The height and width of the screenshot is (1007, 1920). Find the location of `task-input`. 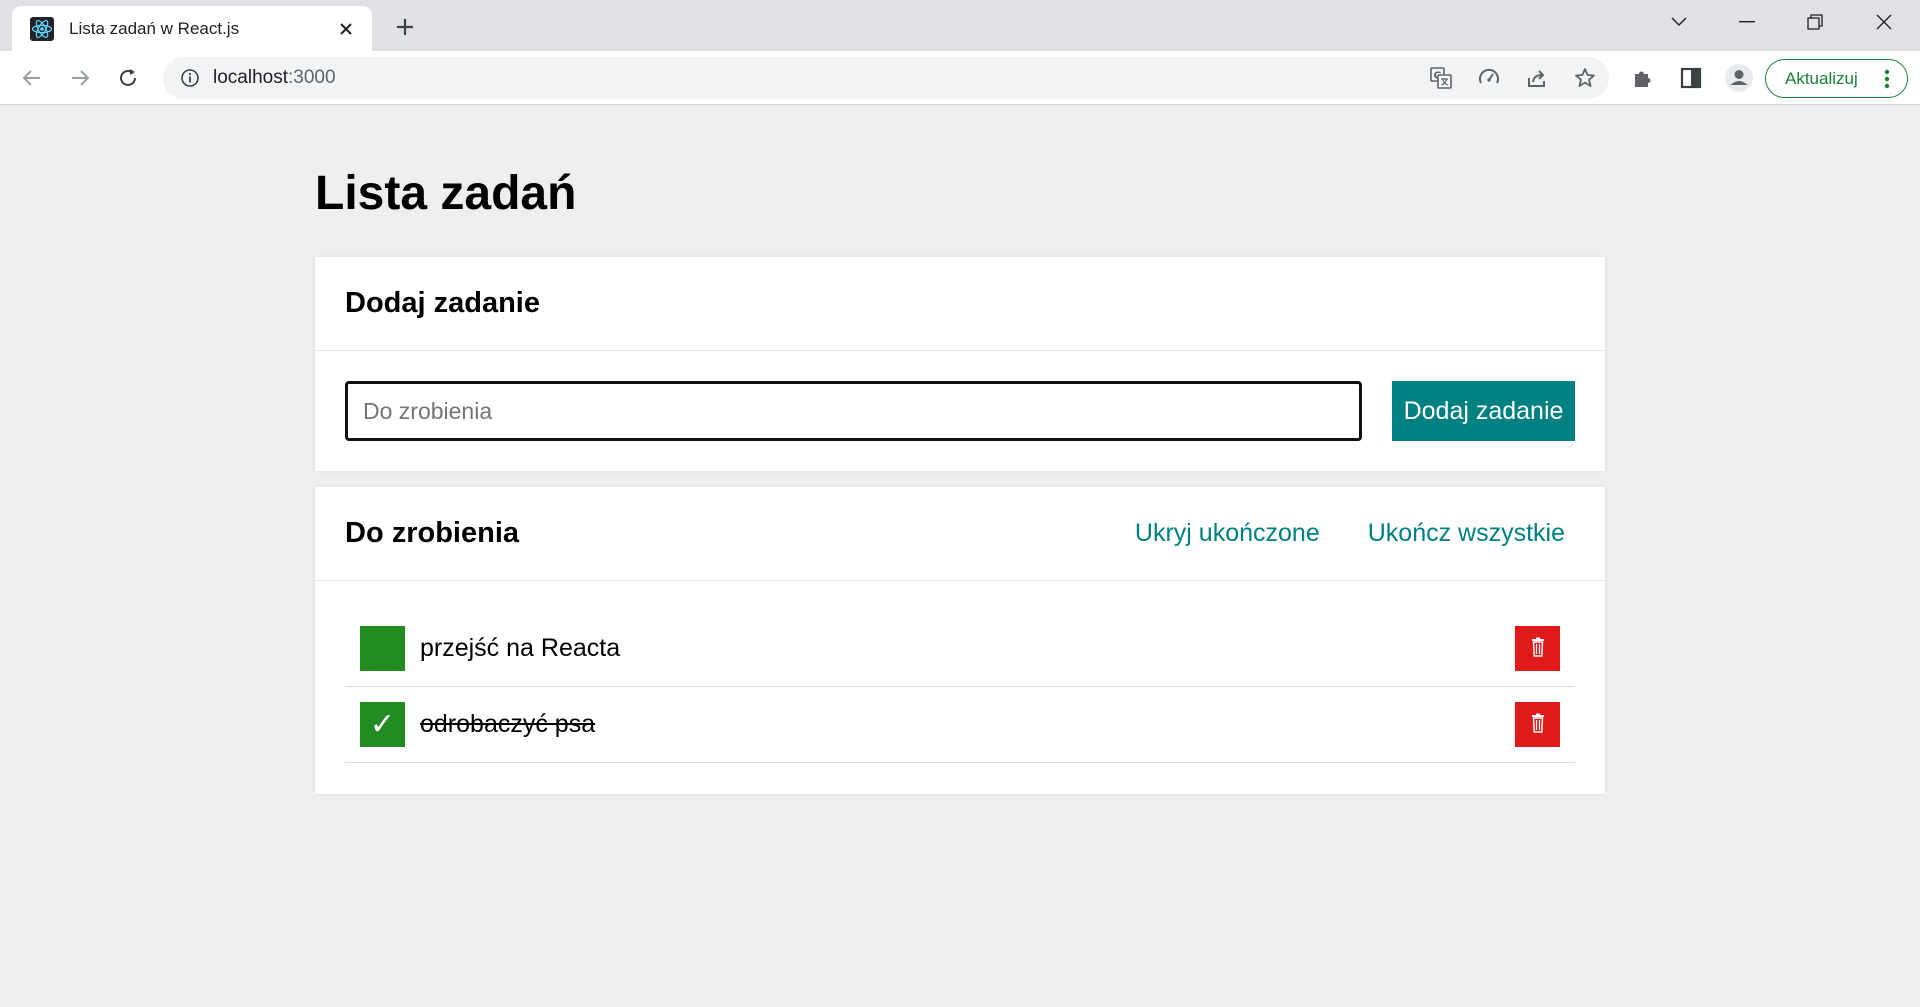

task-input is located at coordinates (853, 411).